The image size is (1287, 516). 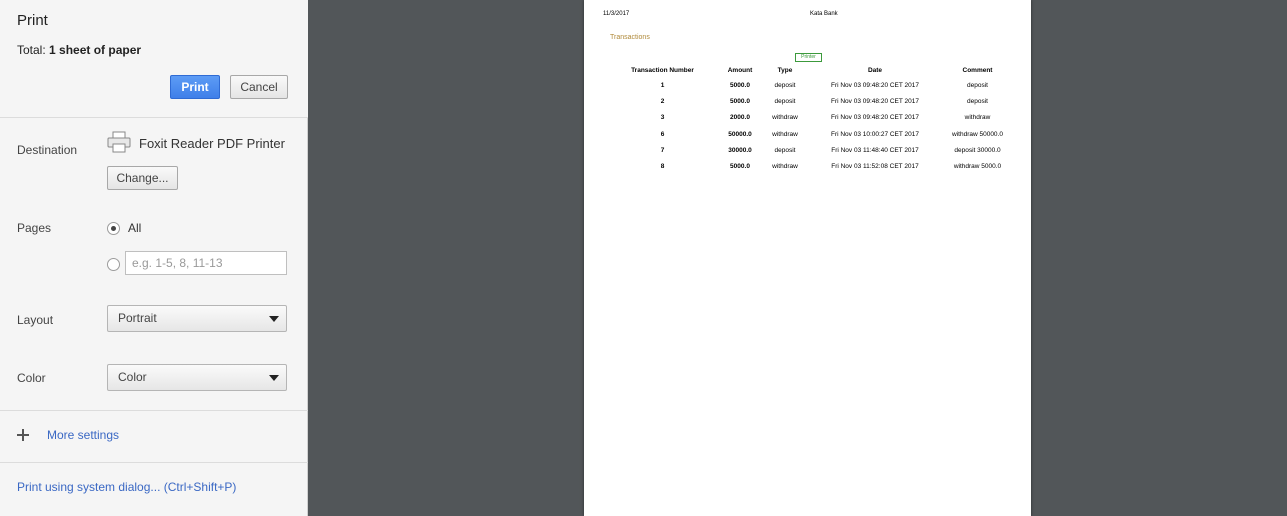 I want to click on pages-all-label: All, so click(x=135, y=228).